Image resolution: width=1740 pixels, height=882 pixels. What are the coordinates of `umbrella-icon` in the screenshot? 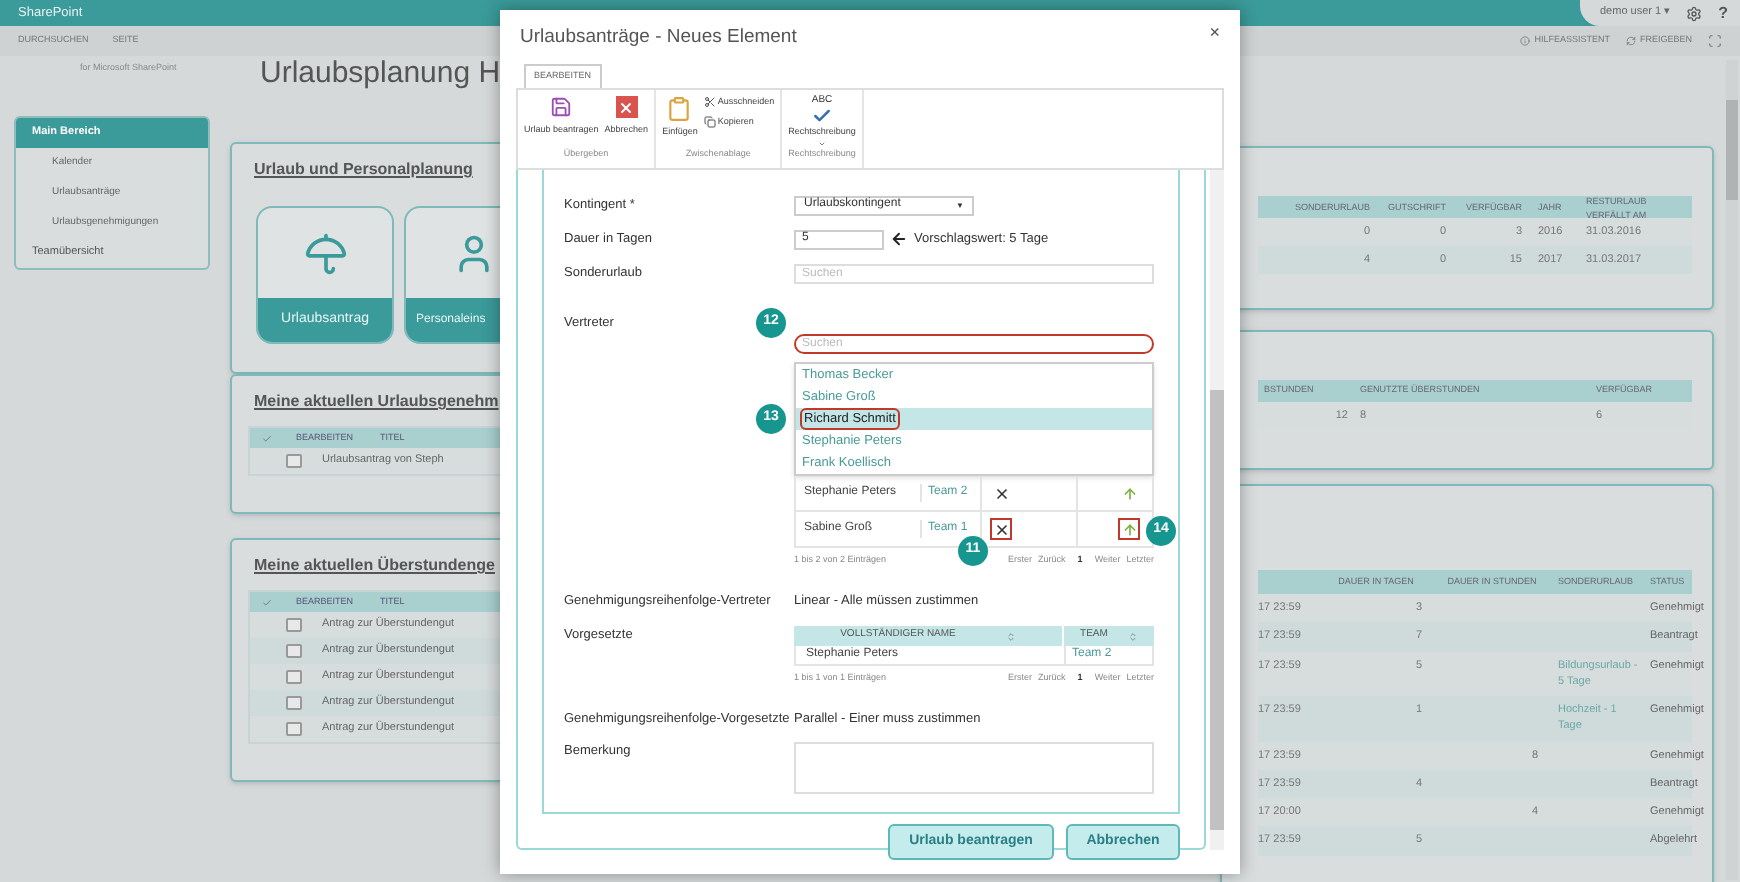 It's located at (325, 253).